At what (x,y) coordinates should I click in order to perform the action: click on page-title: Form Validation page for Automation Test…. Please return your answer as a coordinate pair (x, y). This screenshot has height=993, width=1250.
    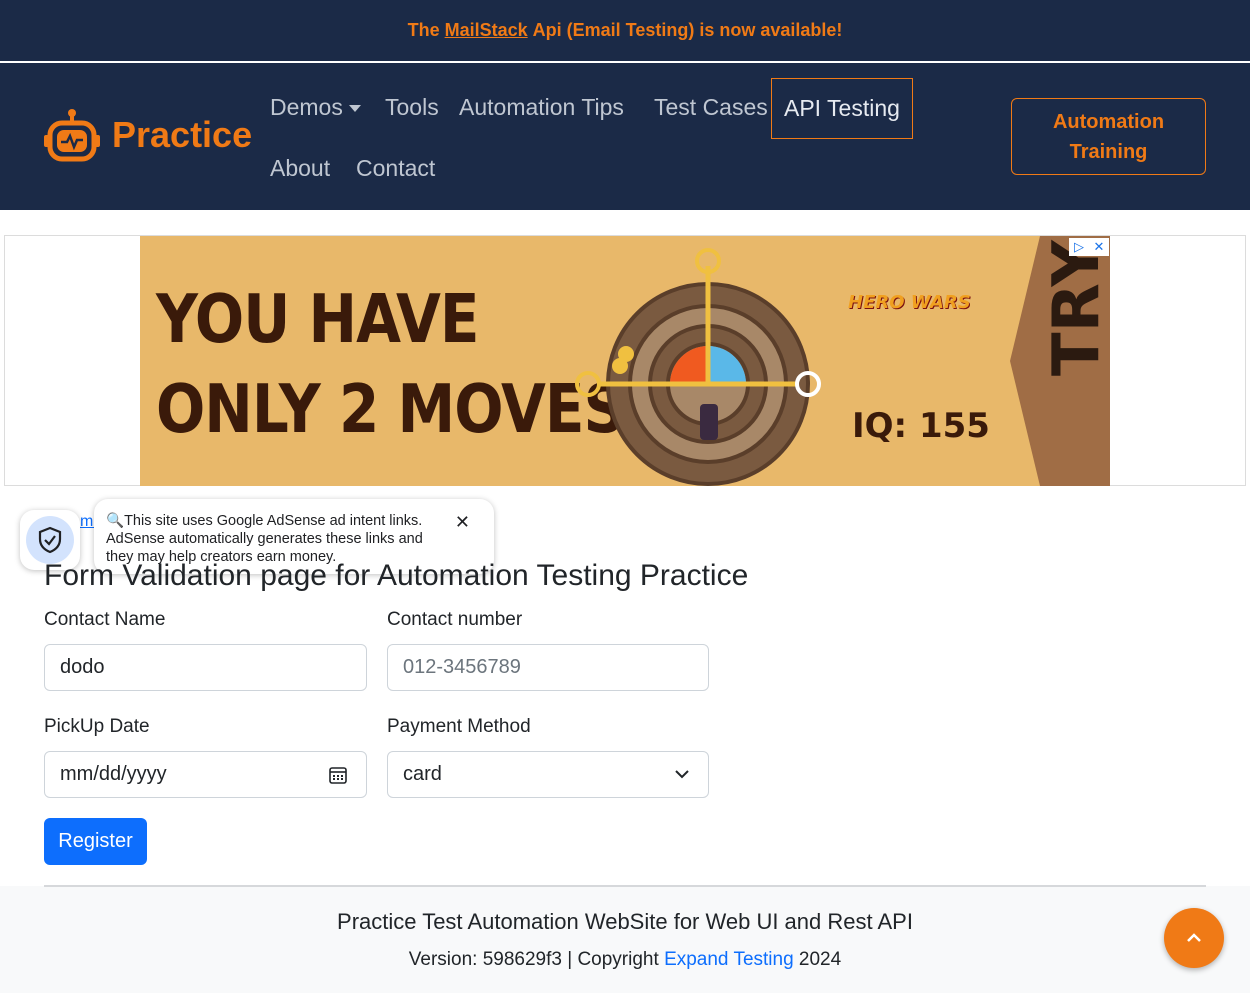
    Looking at the image, I should click on (396, 575).